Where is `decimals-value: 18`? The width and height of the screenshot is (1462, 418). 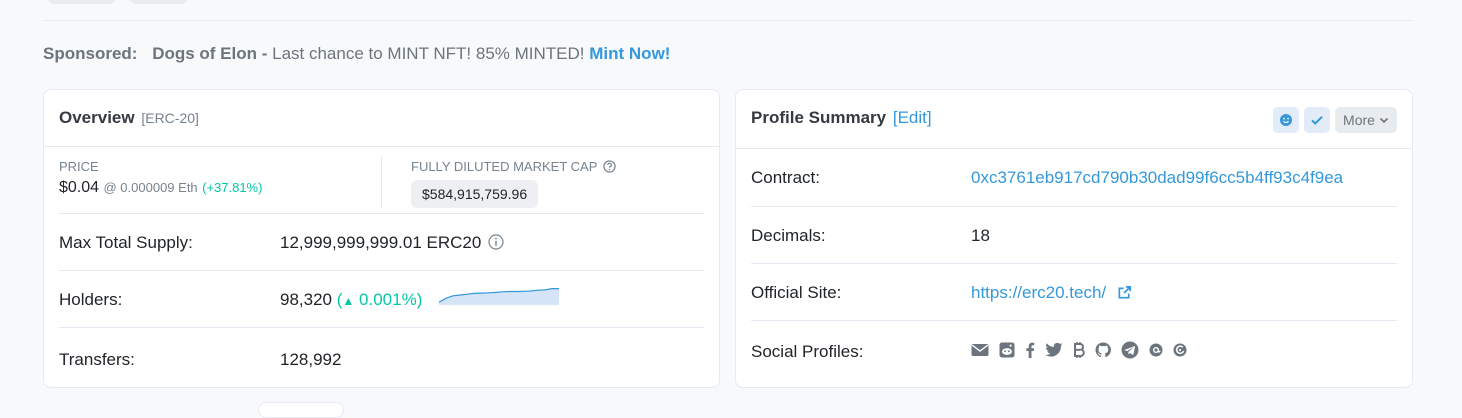
decimals-value: 18 is located at coordinates (980, 235).